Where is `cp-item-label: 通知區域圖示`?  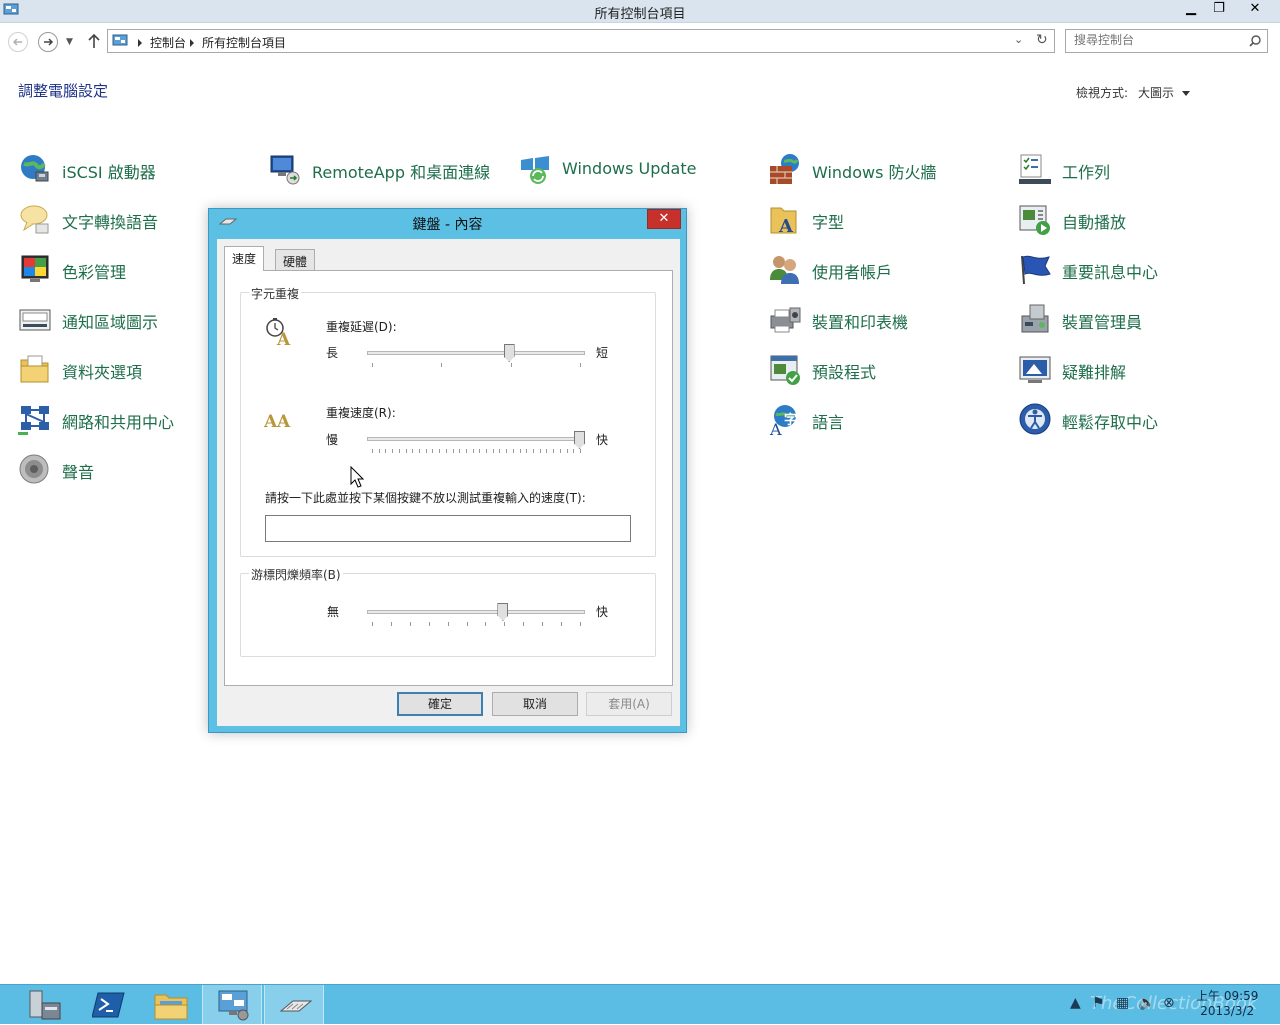 cp-item-label: 通知區域圖示 is located at coordinates (110, 322).